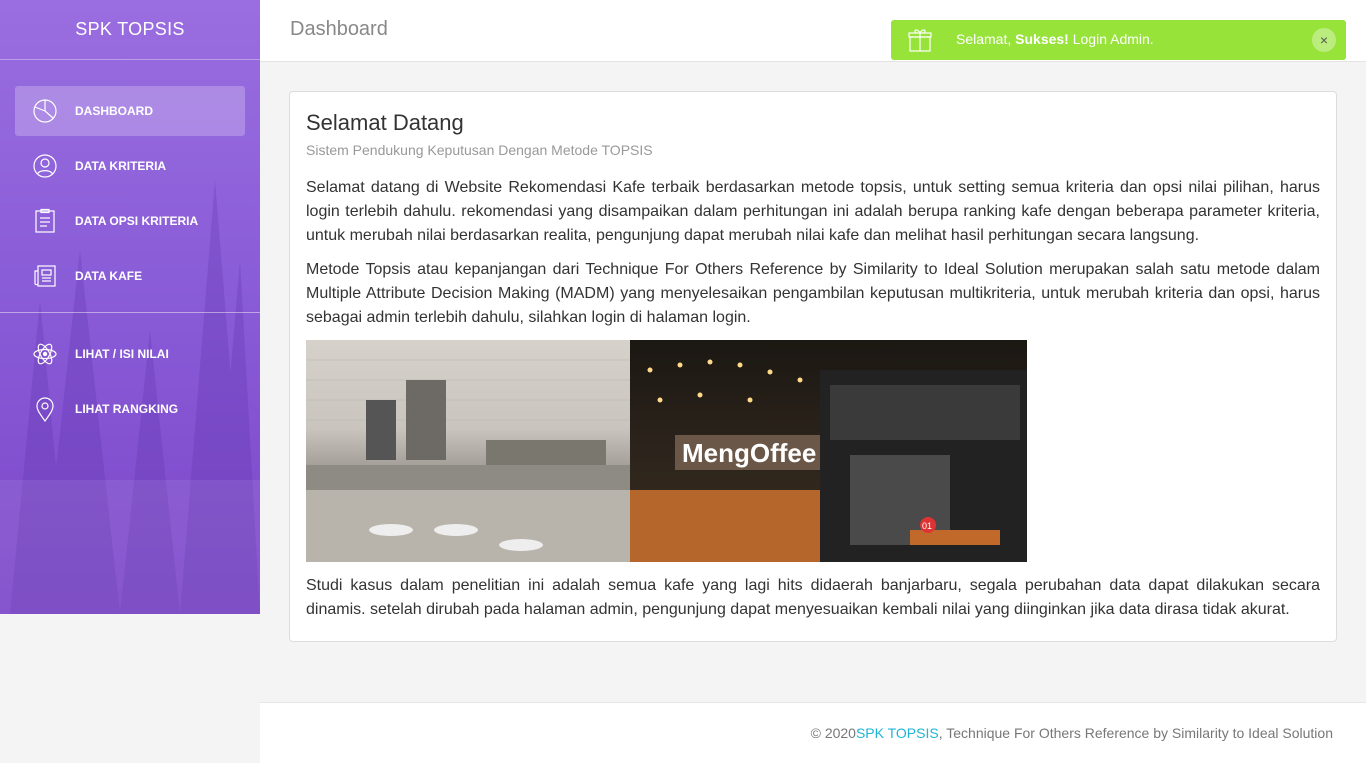 The image size is (1366, 763). Describe the element at coordinates (468, 451) in the screenshot. I see `cafe-interior-image` at that location.